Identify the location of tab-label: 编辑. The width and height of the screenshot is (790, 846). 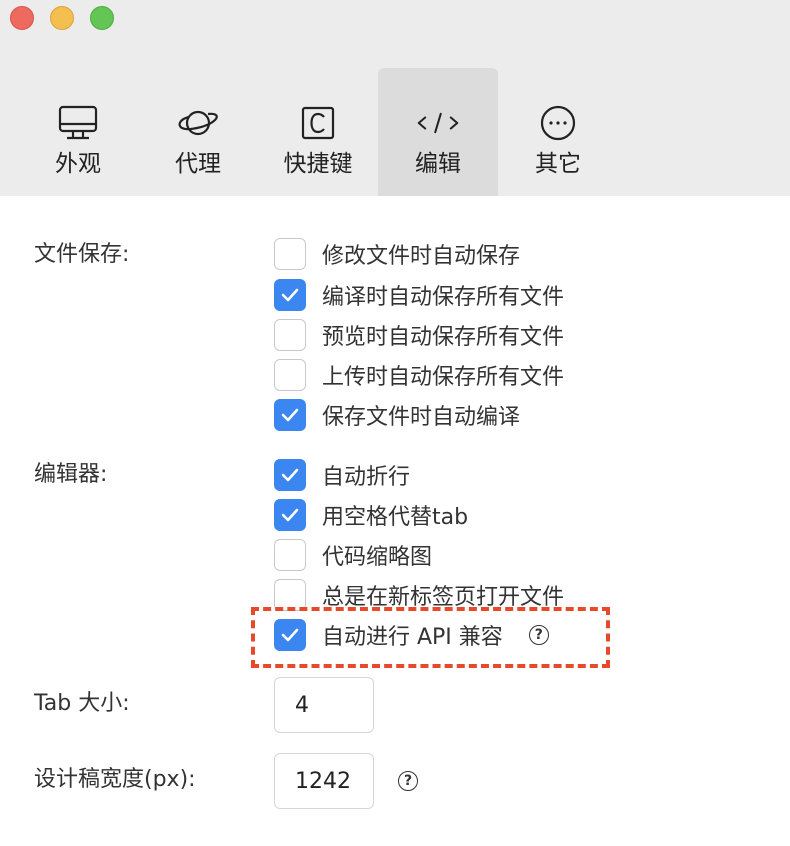
(438, 164).